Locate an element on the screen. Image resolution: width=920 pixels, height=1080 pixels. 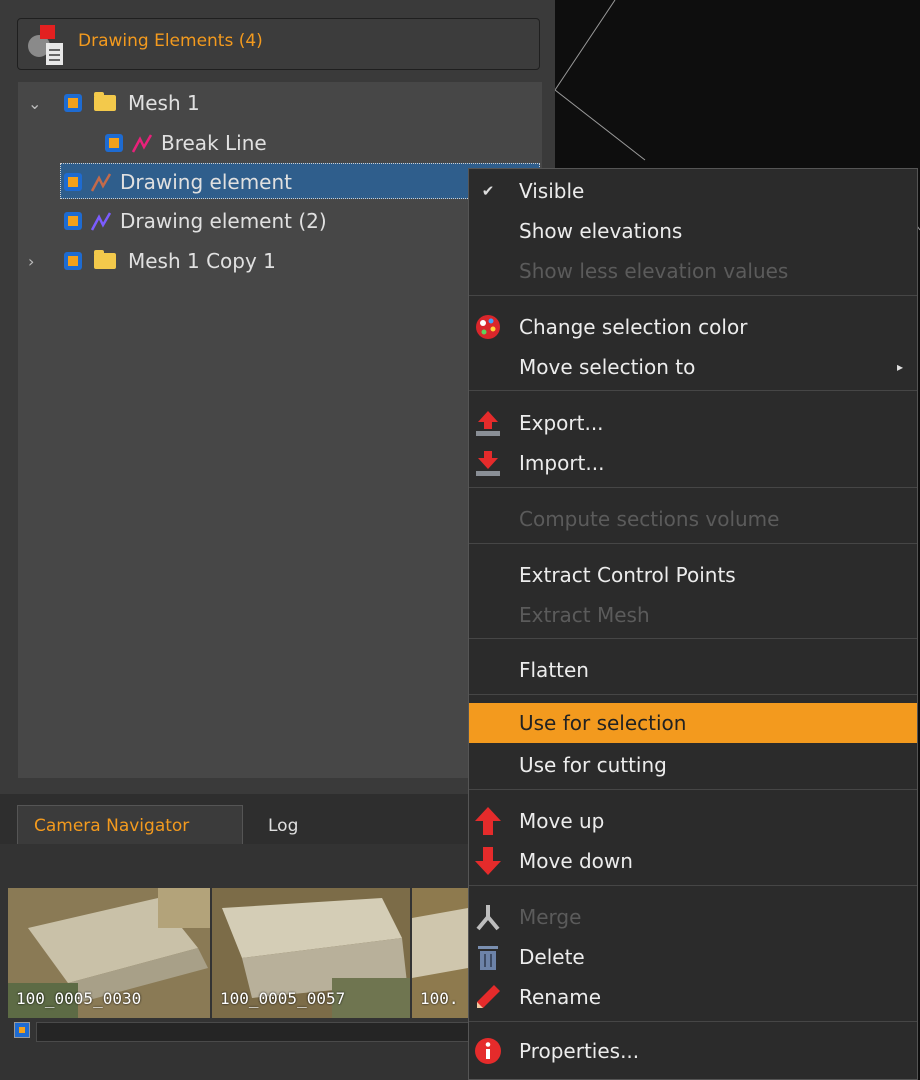
tree-item-label: Mesh 1 Copy 1 is located at coordinates (202, 261).